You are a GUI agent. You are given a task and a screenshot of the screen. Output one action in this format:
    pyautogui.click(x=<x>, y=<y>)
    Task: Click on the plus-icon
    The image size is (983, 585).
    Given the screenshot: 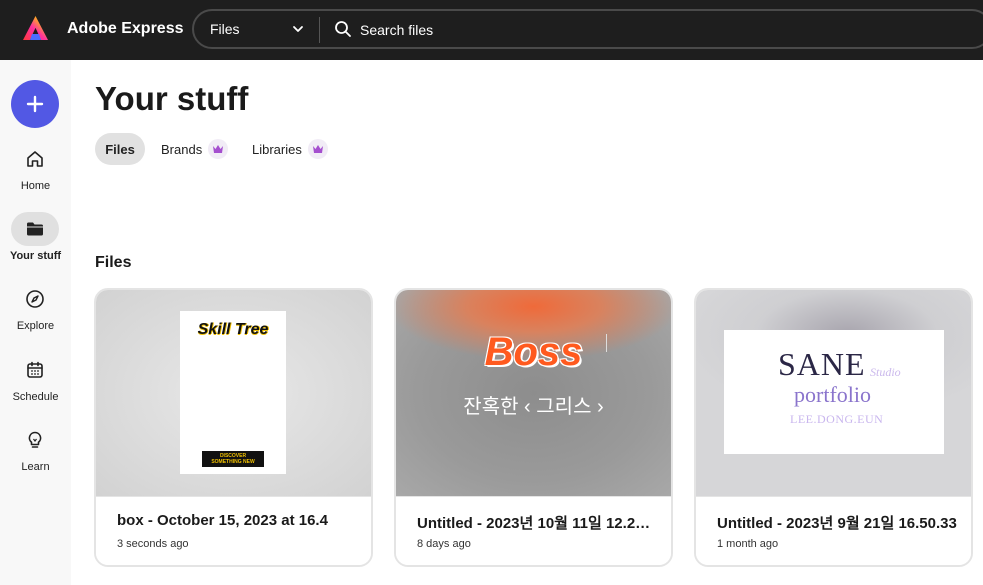 What is the action you would take?
    pyautogui.click(x=35, y=104)
    